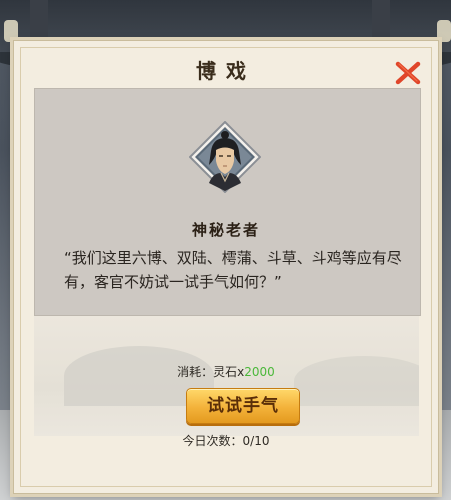 This screenshot has height=500, width=451. I want to click on close-button, so click(408, 73).